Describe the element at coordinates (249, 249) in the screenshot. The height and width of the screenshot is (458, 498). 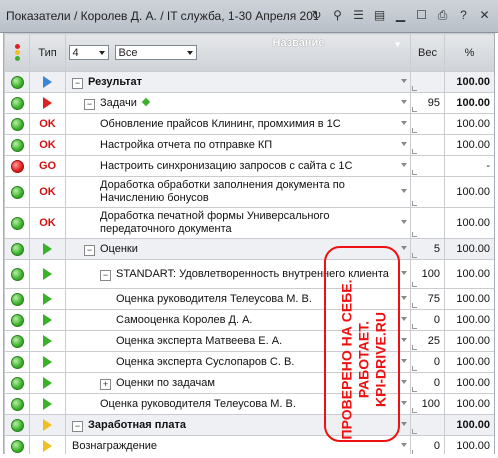
I see `kpi-row: − Оценки 5 100.00` at that location.